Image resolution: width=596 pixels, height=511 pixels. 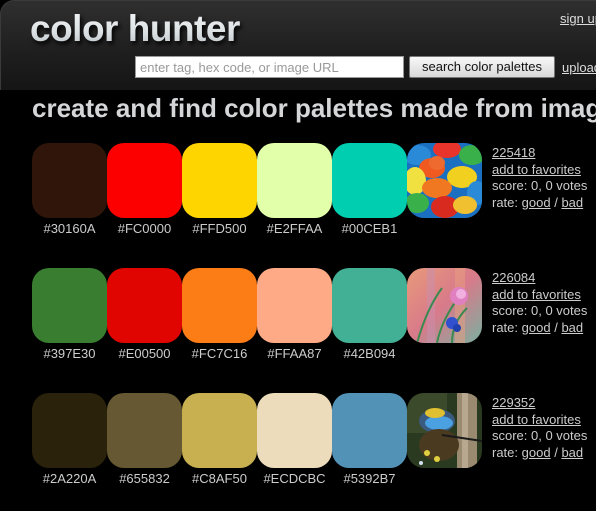 I want to click on hex-label: #C8AF50, so click(x=219, y=478).